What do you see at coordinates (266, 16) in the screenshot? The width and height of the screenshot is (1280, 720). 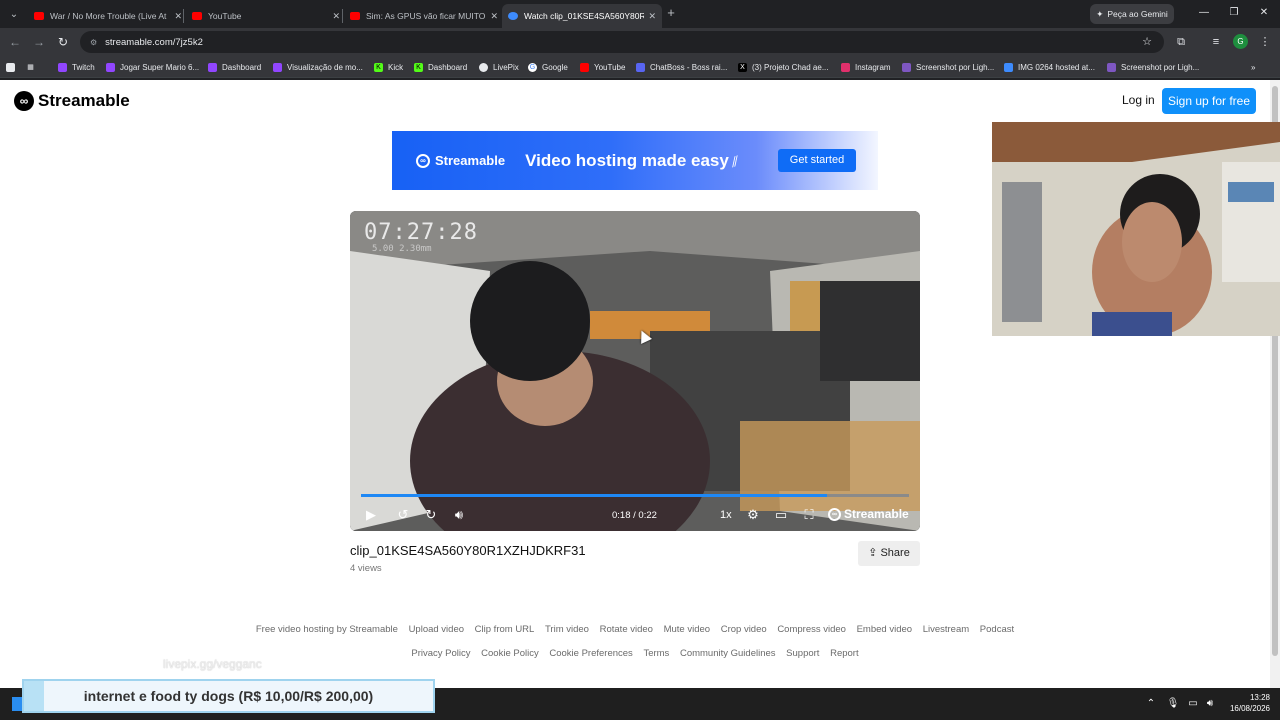 I see `tab-2: YouTube ✕` at bounding box center [266, 16].